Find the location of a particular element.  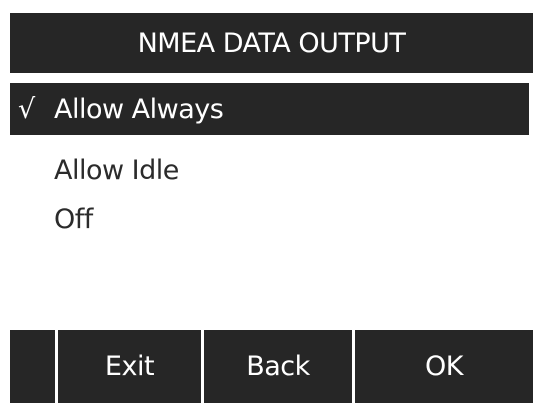

menu-item-label: Allow Idle is located at coordinates (116, 170).